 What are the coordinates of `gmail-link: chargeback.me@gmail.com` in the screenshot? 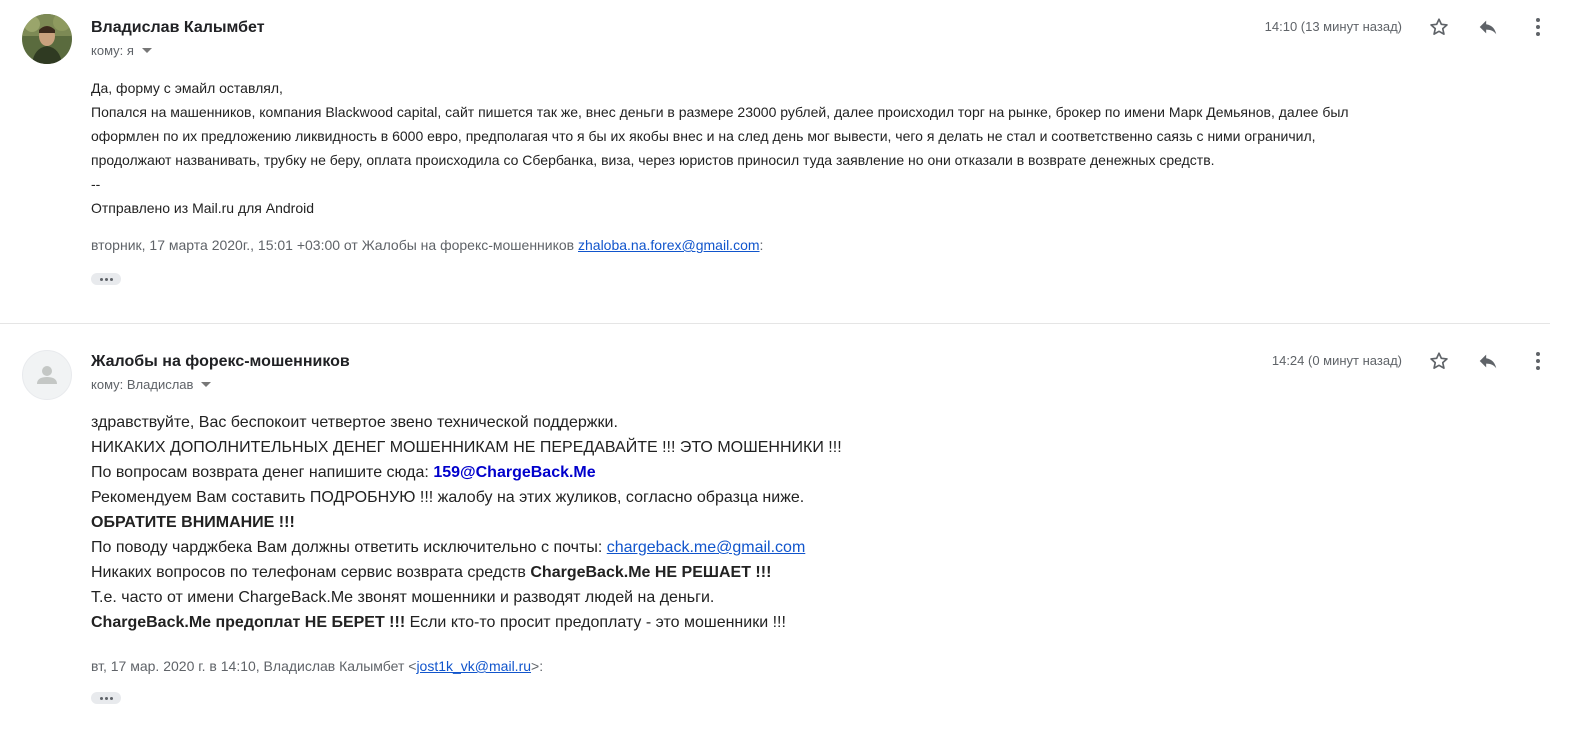 It's located at (706, 547).